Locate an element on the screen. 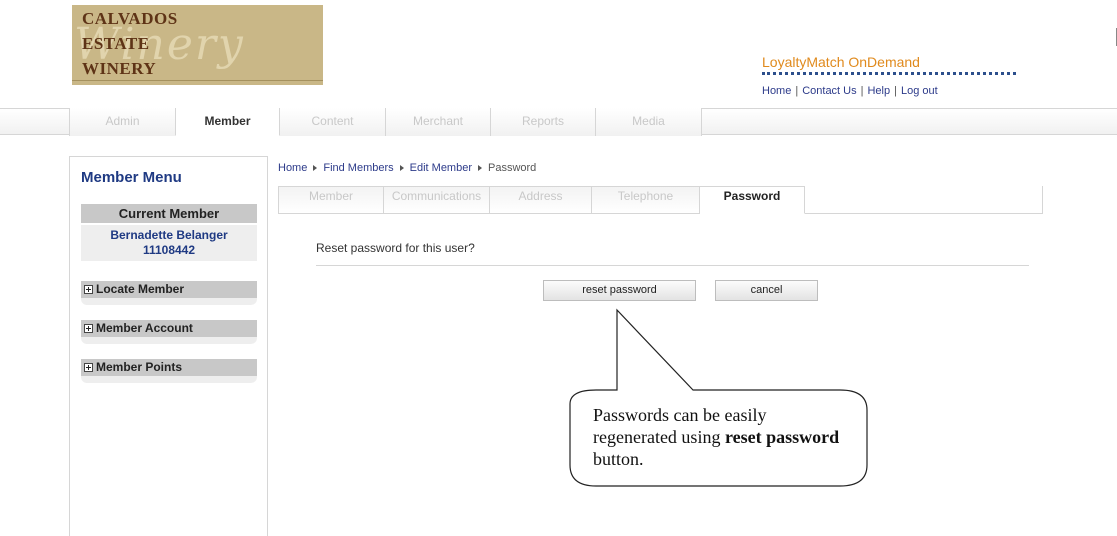 This screenshot has width=1117, height=536. nav-tab-merchant: Merchant is located at coordinates (438, 122).